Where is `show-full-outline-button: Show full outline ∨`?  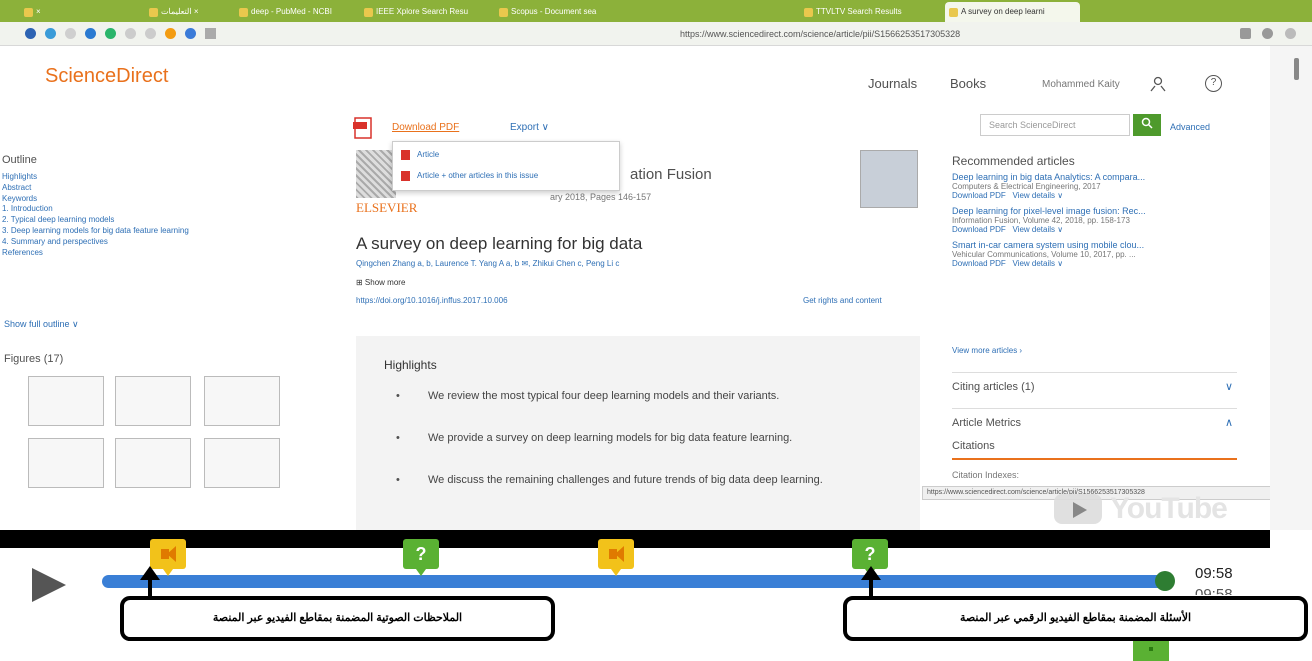
show-full-outline-button: Show full outline ∨ is located at coordinates (41, 324).